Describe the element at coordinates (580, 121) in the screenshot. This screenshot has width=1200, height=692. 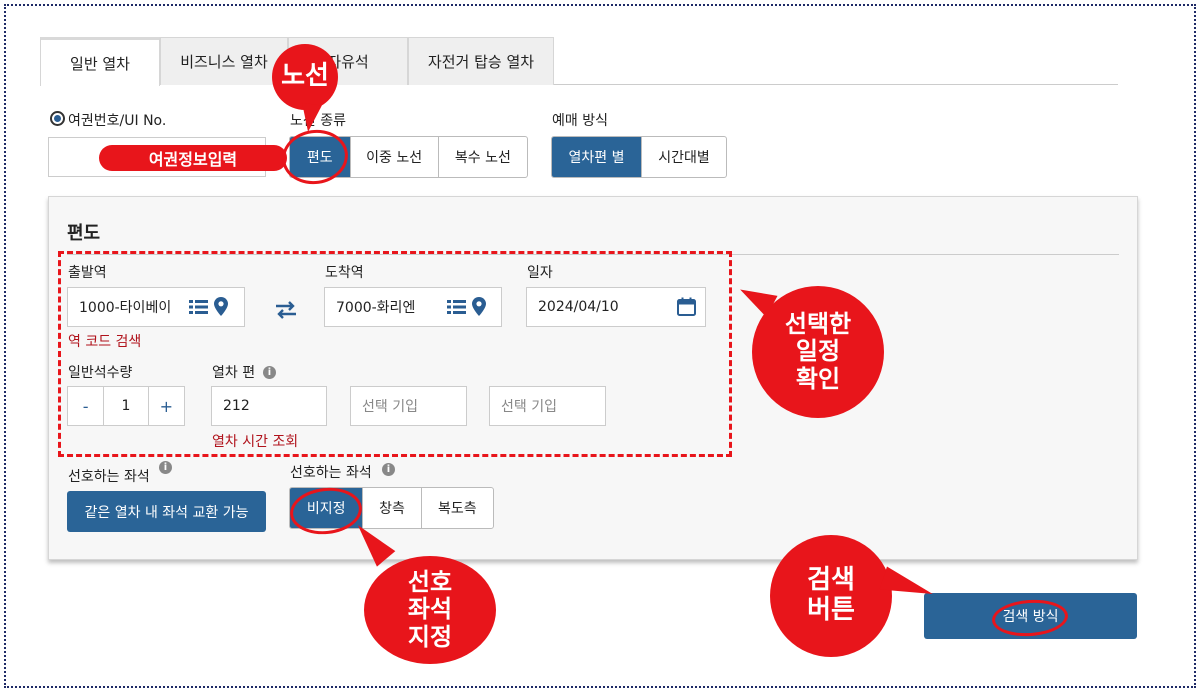
I see `booking-method-label: 예매 방식` at that location.